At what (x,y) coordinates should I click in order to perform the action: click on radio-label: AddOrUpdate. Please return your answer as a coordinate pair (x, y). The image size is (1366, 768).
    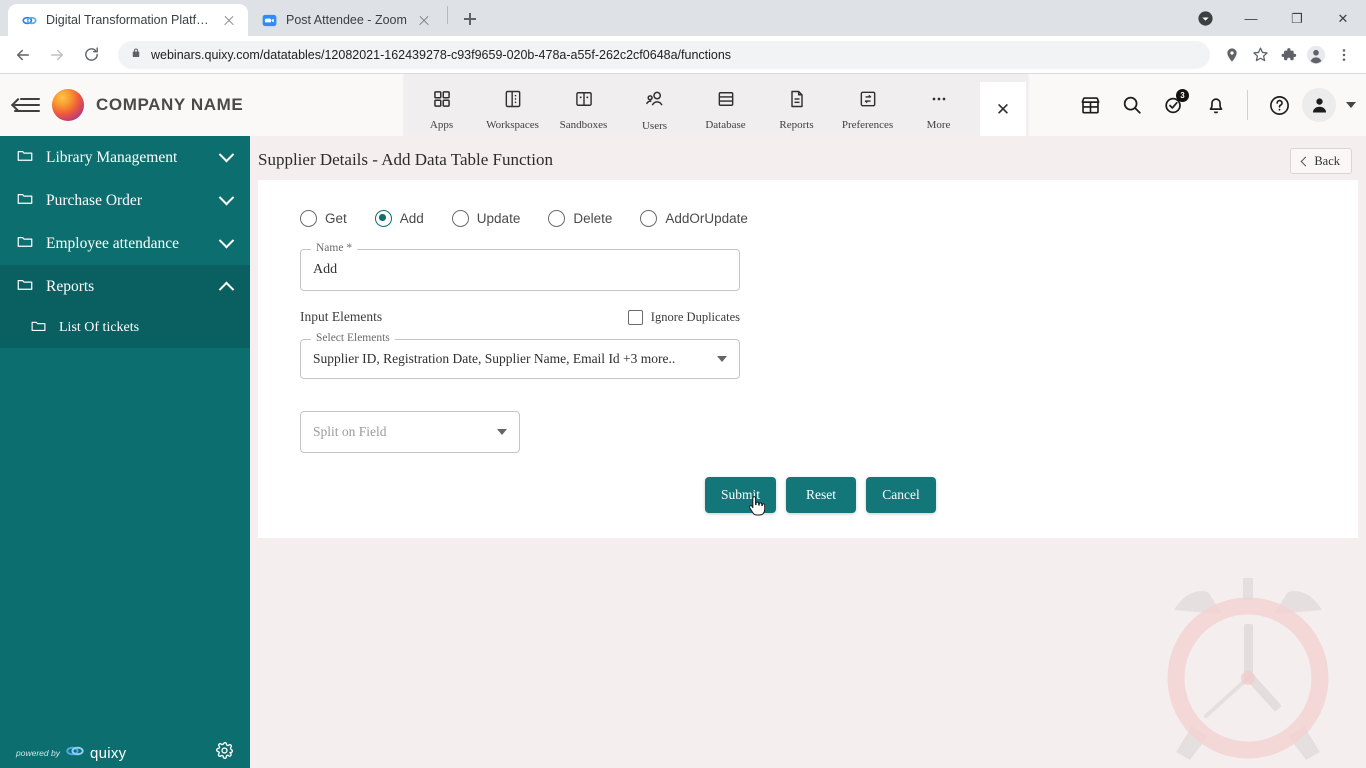
    Looking at the image, I should click on (706, 218).